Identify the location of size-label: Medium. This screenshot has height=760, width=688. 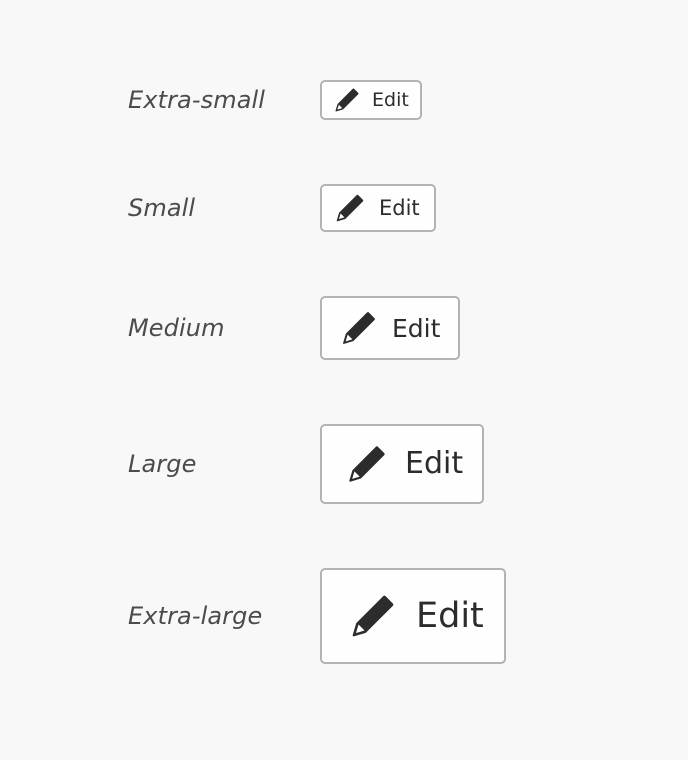
(176, 328).